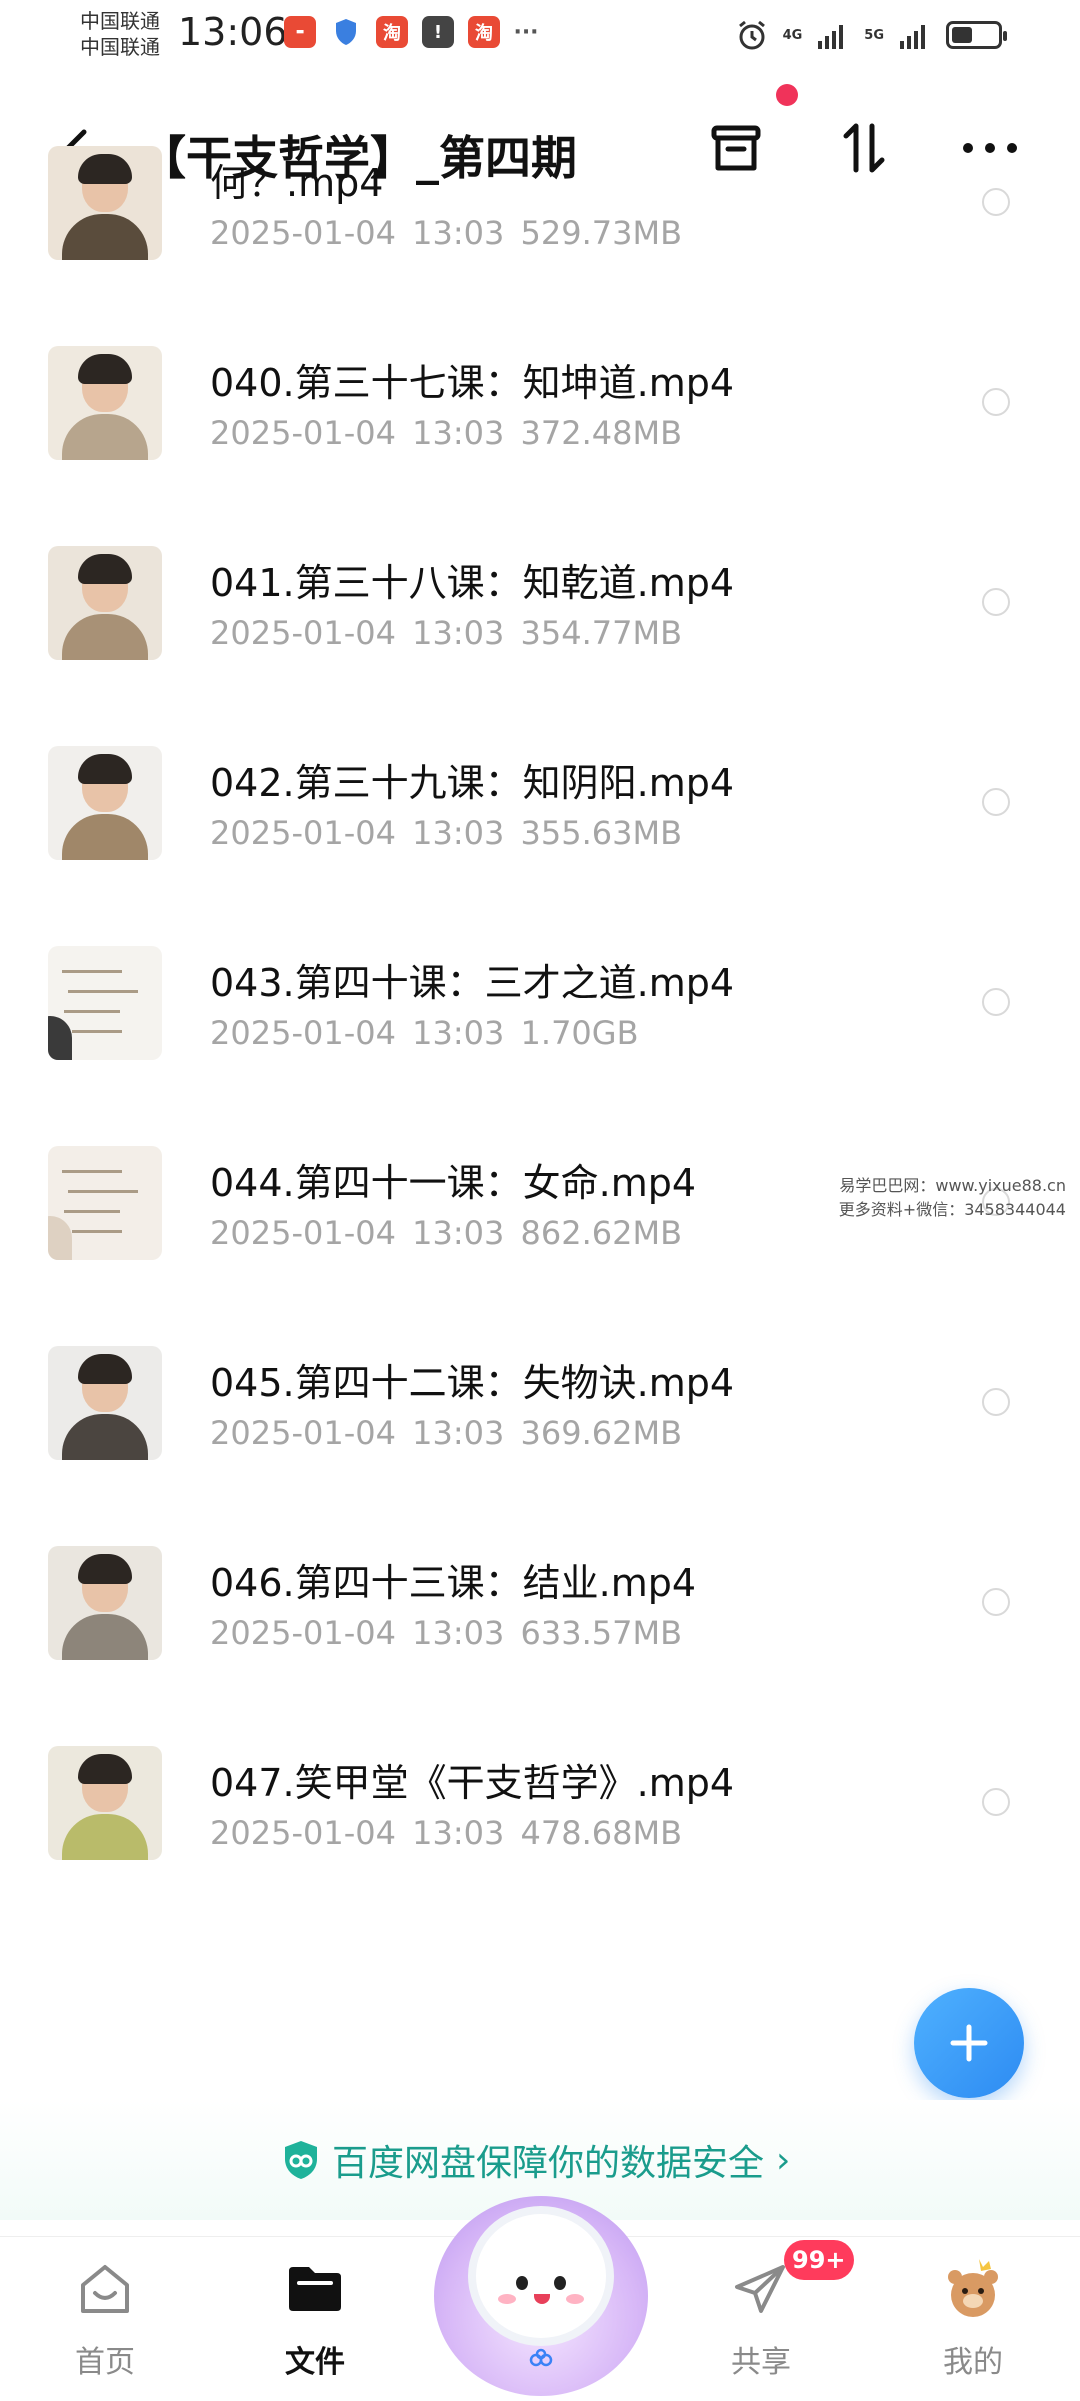 The image size is (1080, 2401). Describe the element at coordinates (783, 2160) in the screenshot. I see `chevron-right-icon: ›` at that location.